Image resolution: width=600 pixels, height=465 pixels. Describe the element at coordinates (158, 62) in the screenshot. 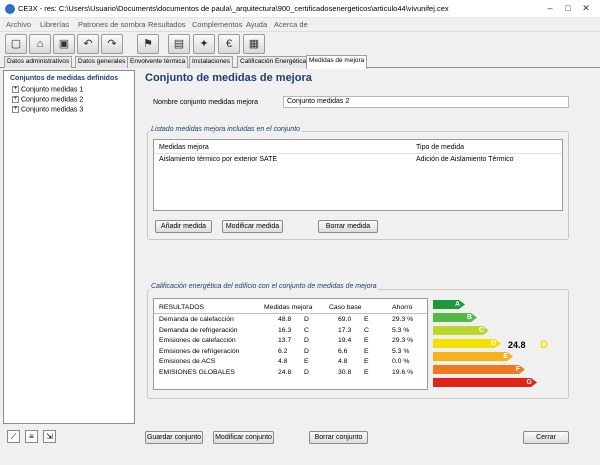

I see `tab-envolvente-termica: Envolvente térmica` at that location.